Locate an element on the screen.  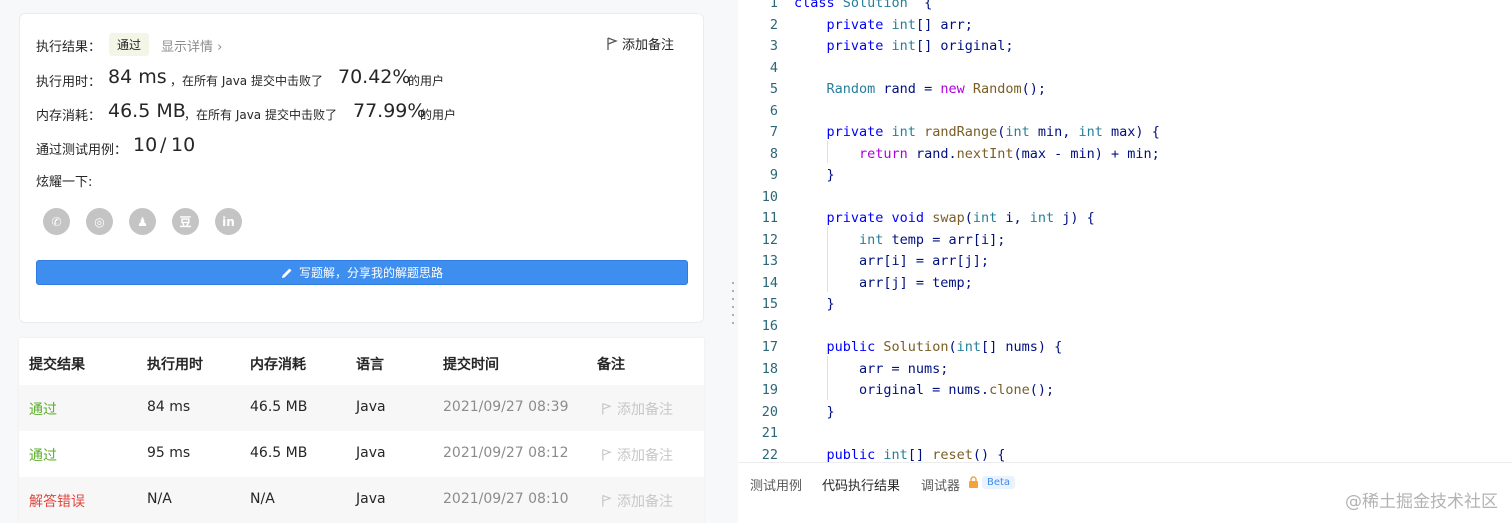
code-line: arr = nums; is located at coordinates (871, 370).